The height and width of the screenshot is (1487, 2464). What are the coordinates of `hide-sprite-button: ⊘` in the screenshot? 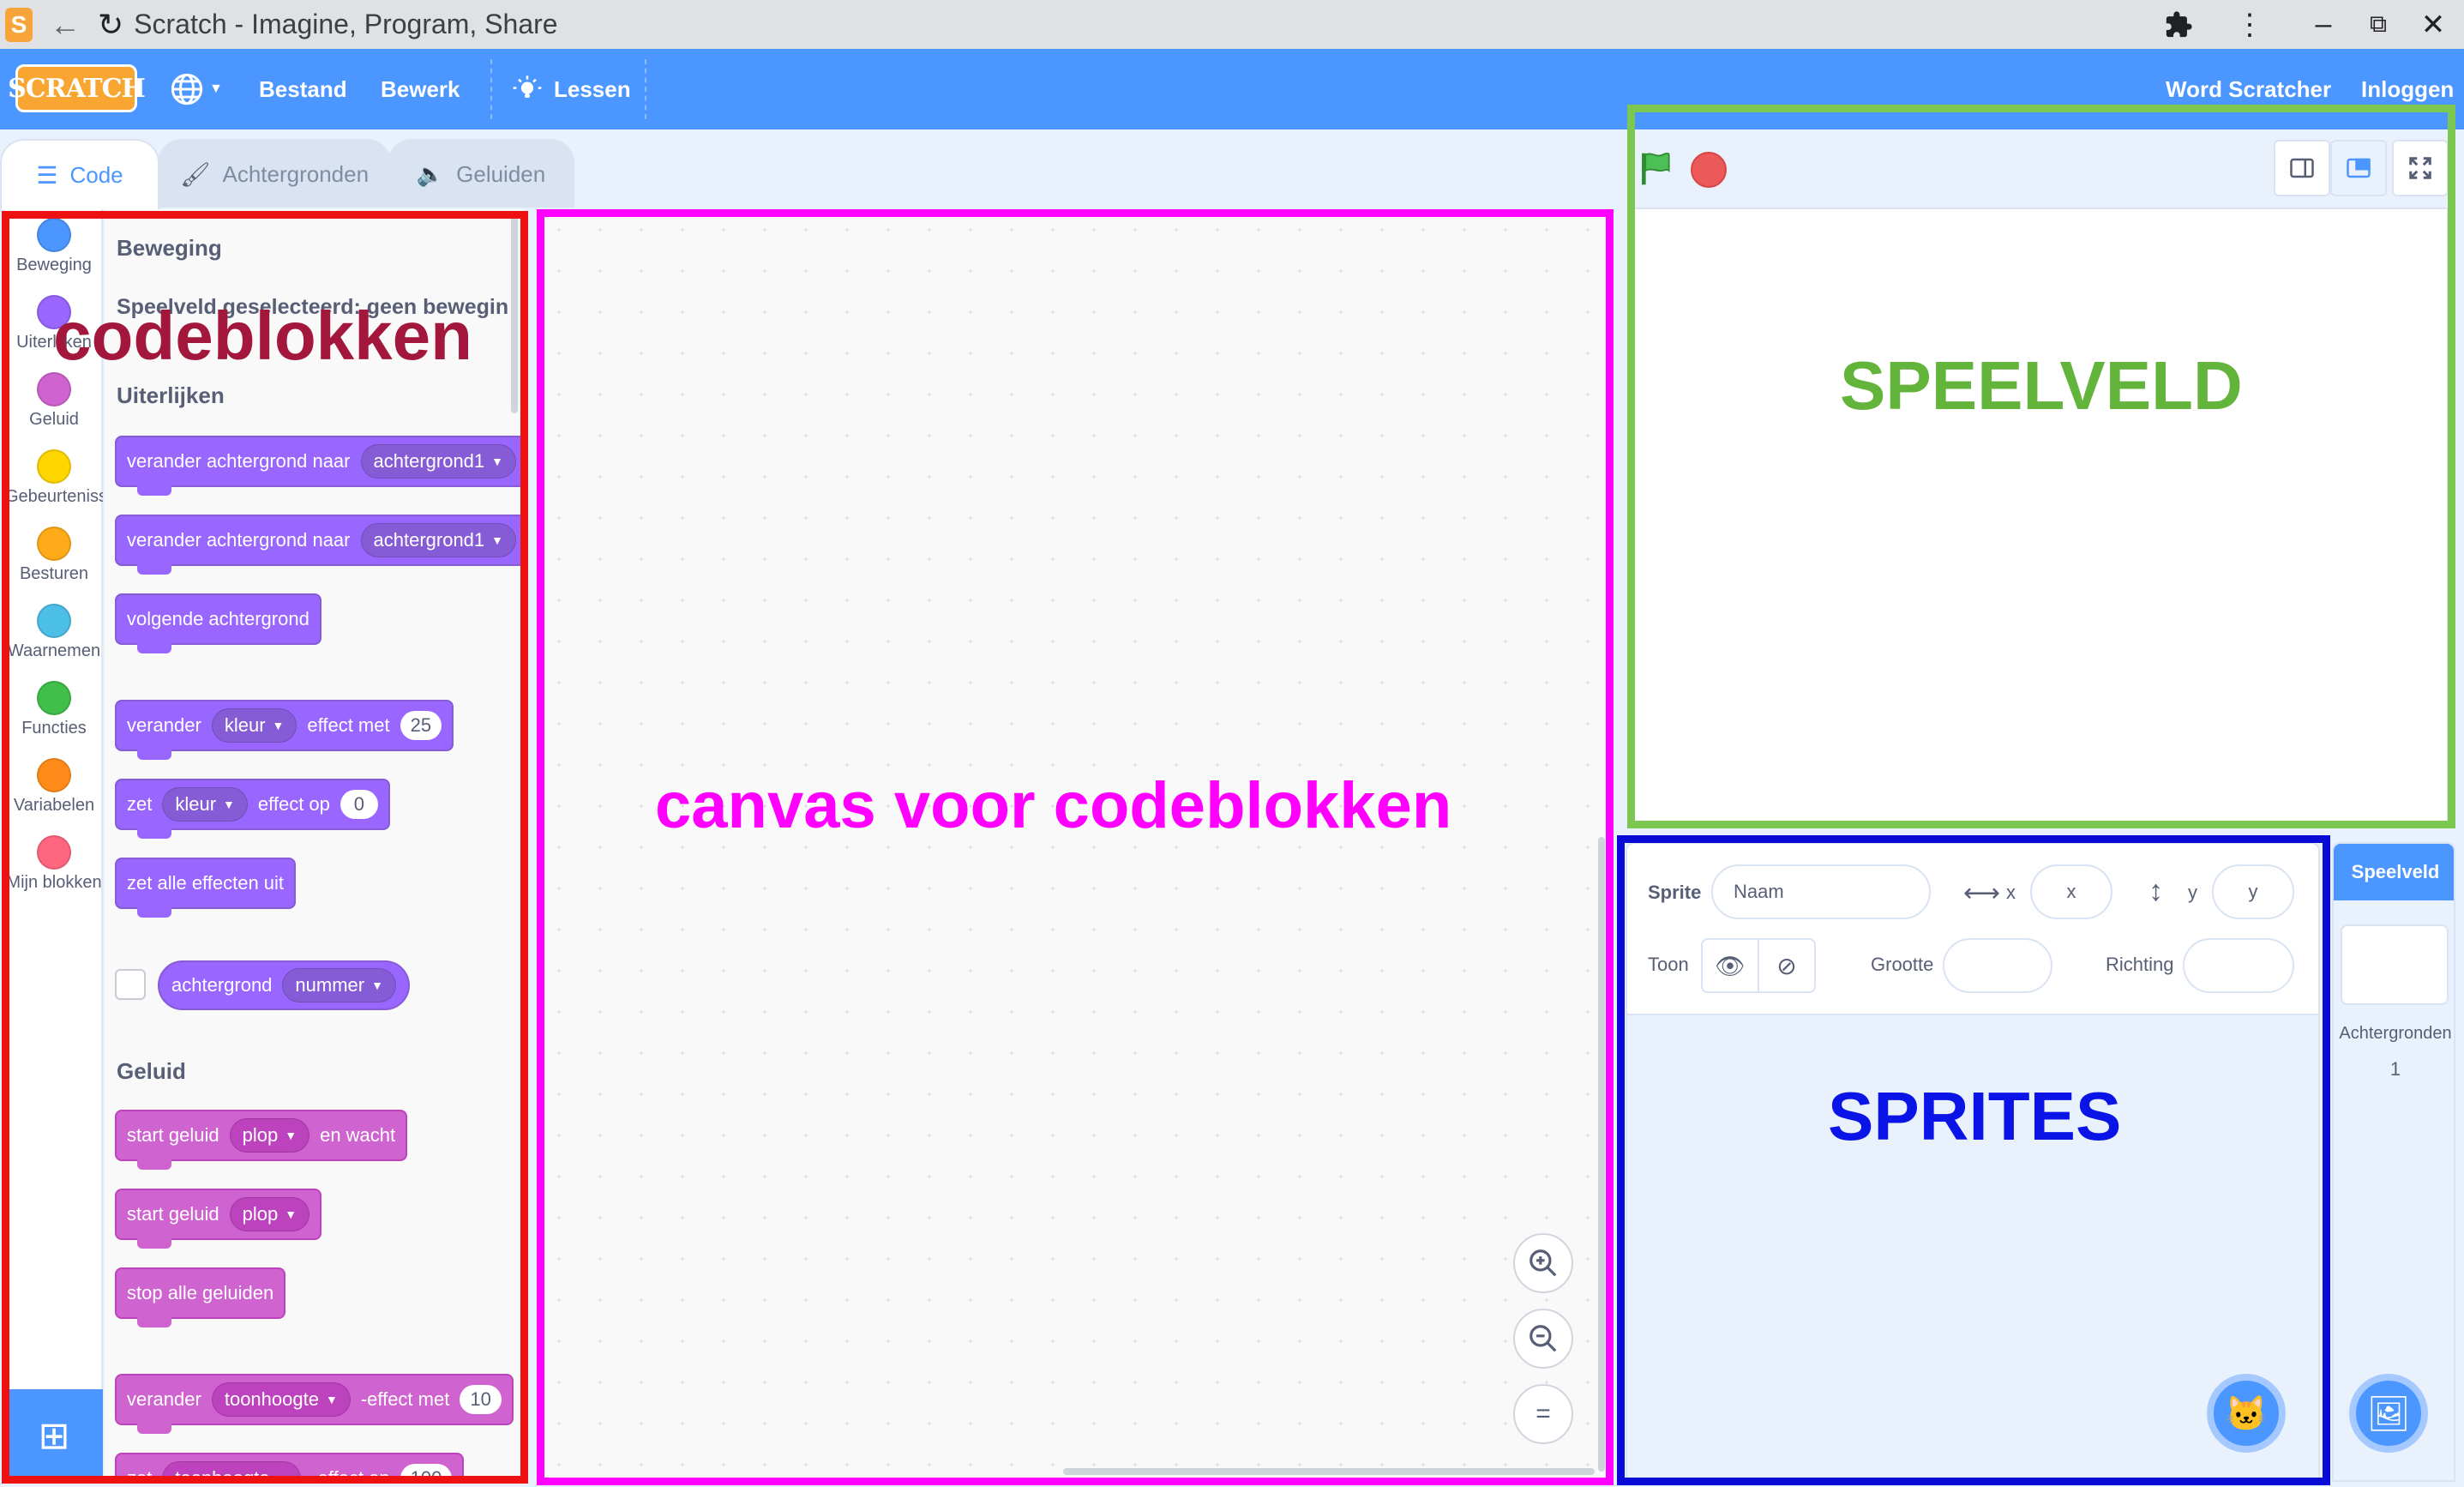 It's located at (1787, 966).